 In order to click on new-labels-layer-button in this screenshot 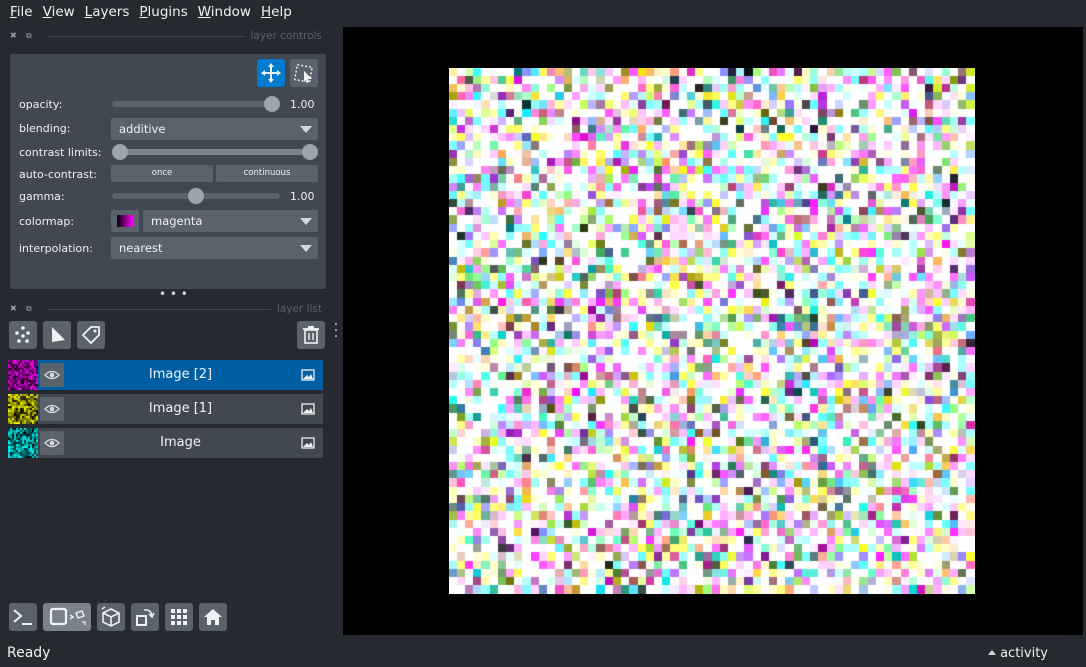, I will do `click(91, 335)`.